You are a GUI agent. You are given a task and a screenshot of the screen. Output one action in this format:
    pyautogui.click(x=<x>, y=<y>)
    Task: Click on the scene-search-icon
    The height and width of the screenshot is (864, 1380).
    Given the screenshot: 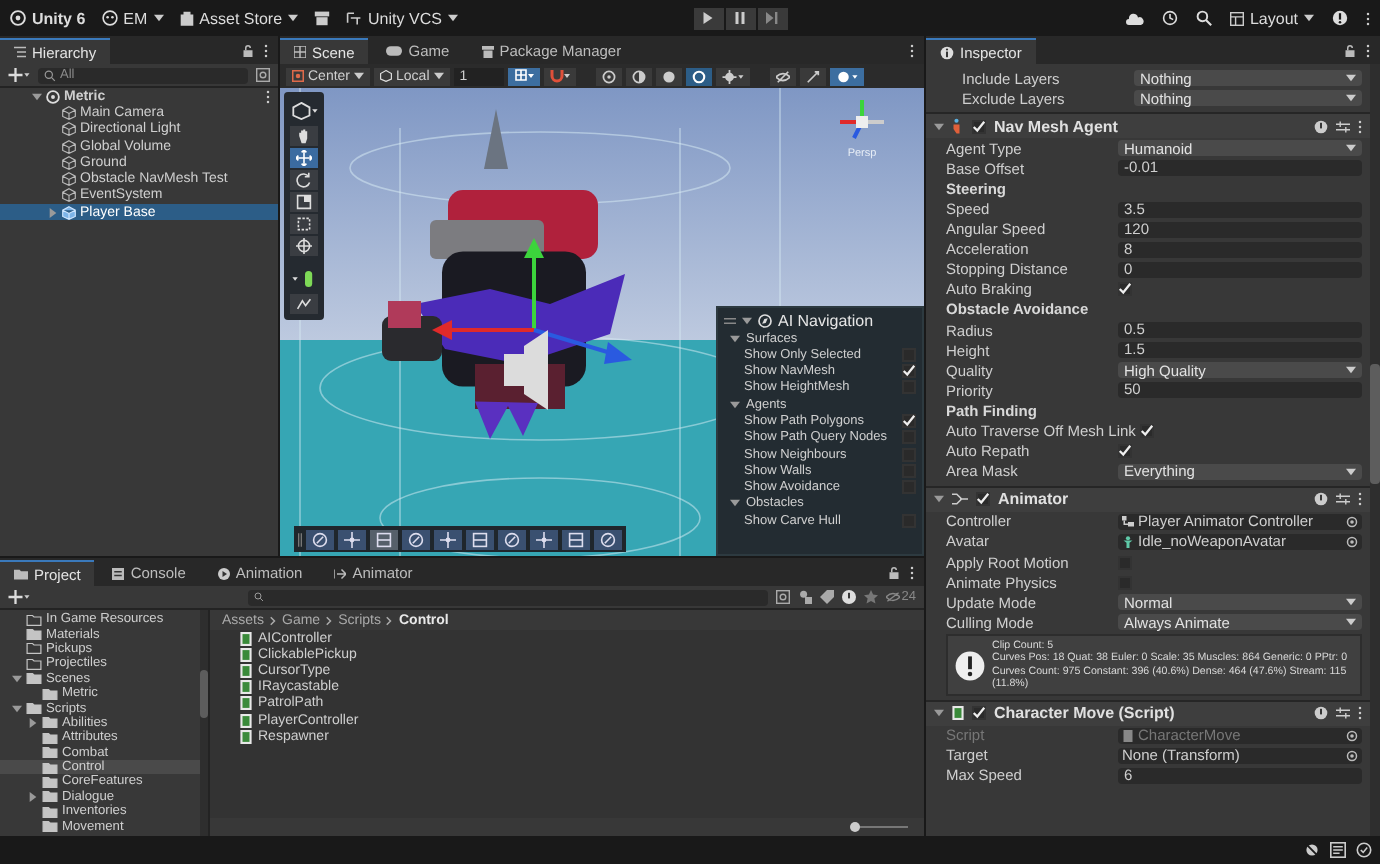 What is the action you would take?
    pyautogui.click(x=263, y=75)
    